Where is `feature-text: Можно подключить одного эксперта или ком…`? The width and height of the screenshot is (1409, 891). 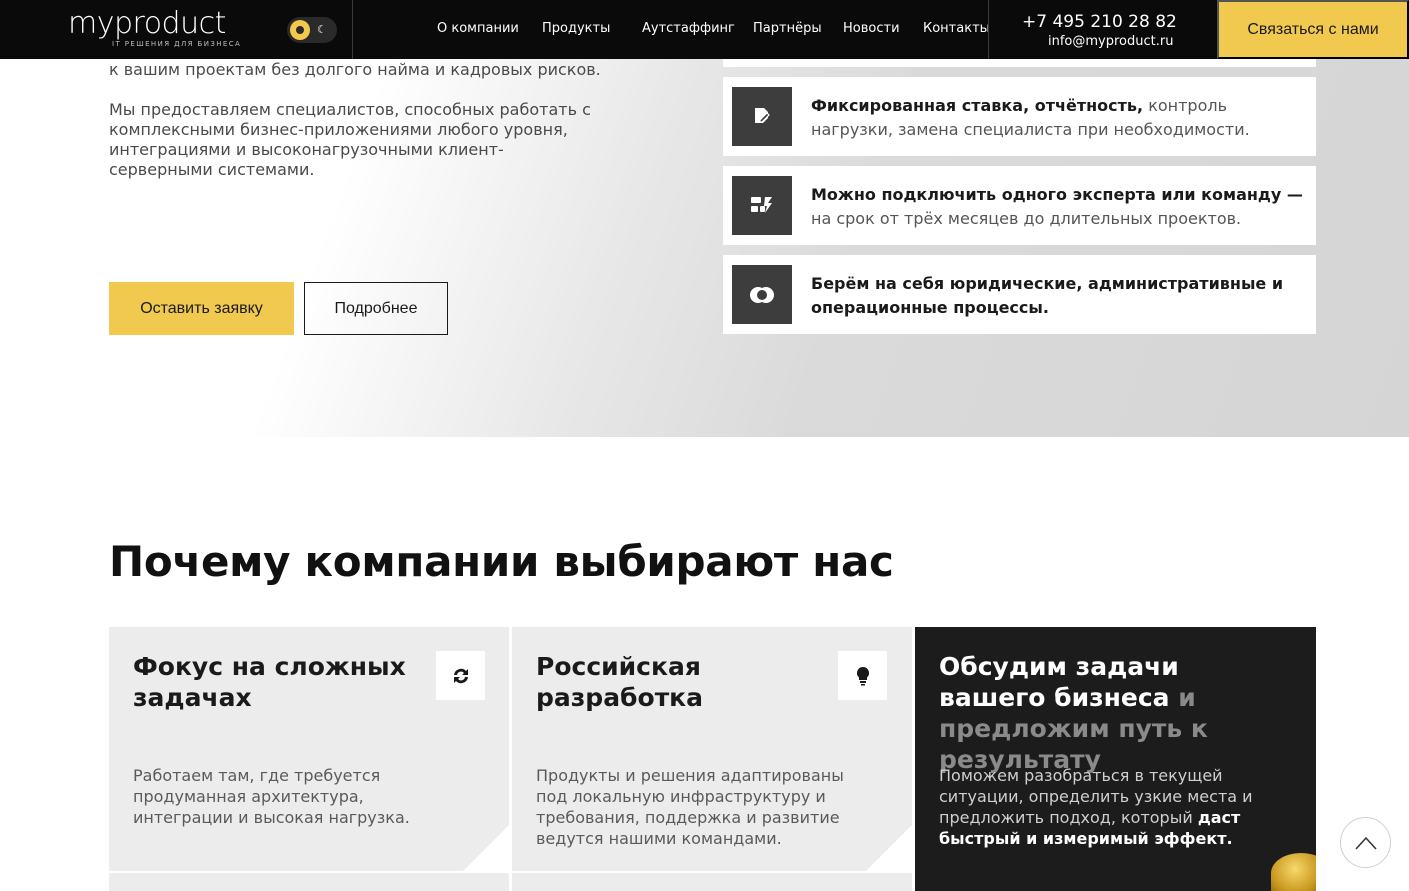 feature-text: Можно подключить одного эксперта или ком… is located at coordinates (1057, 206).